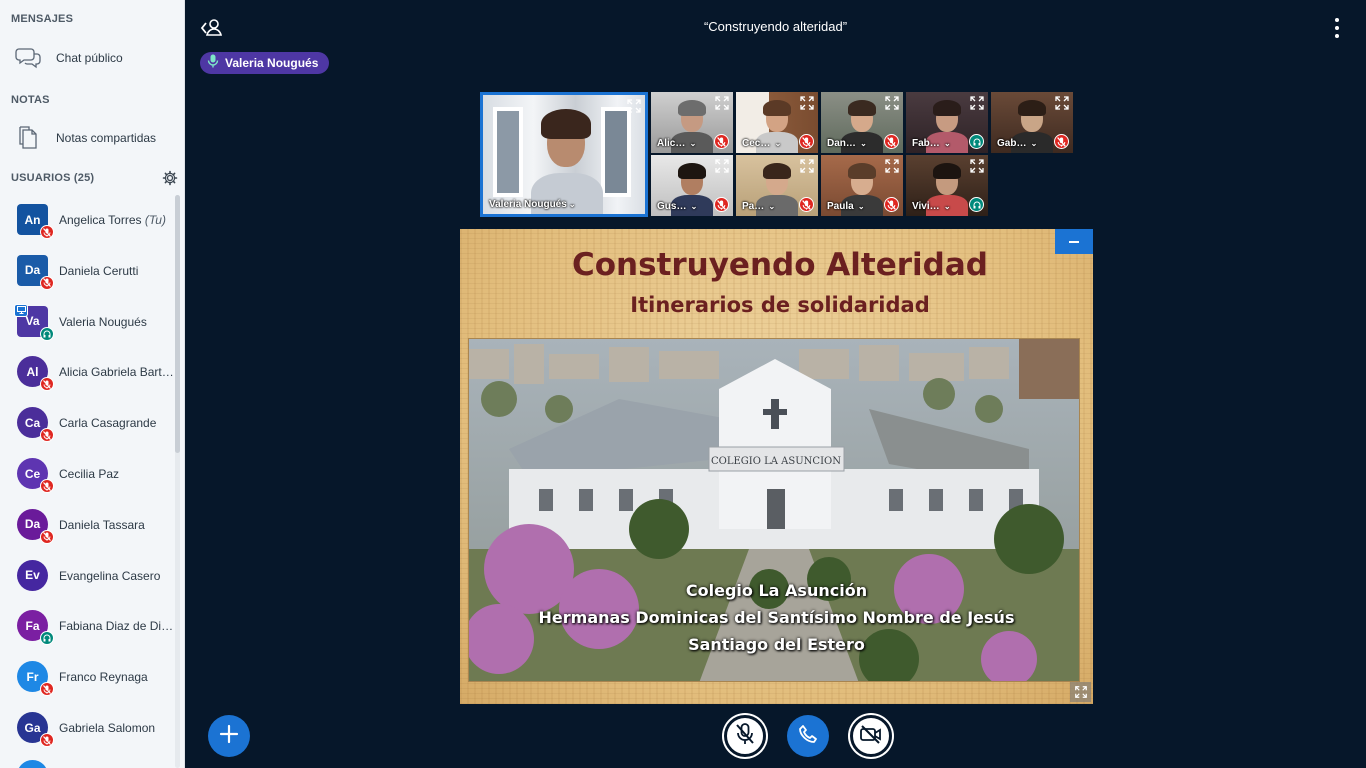  What do you see at coordinates (862, 122) in the screenshot?
I see `video-tile: Dan… ⌄` at bounding box center [862, 122].